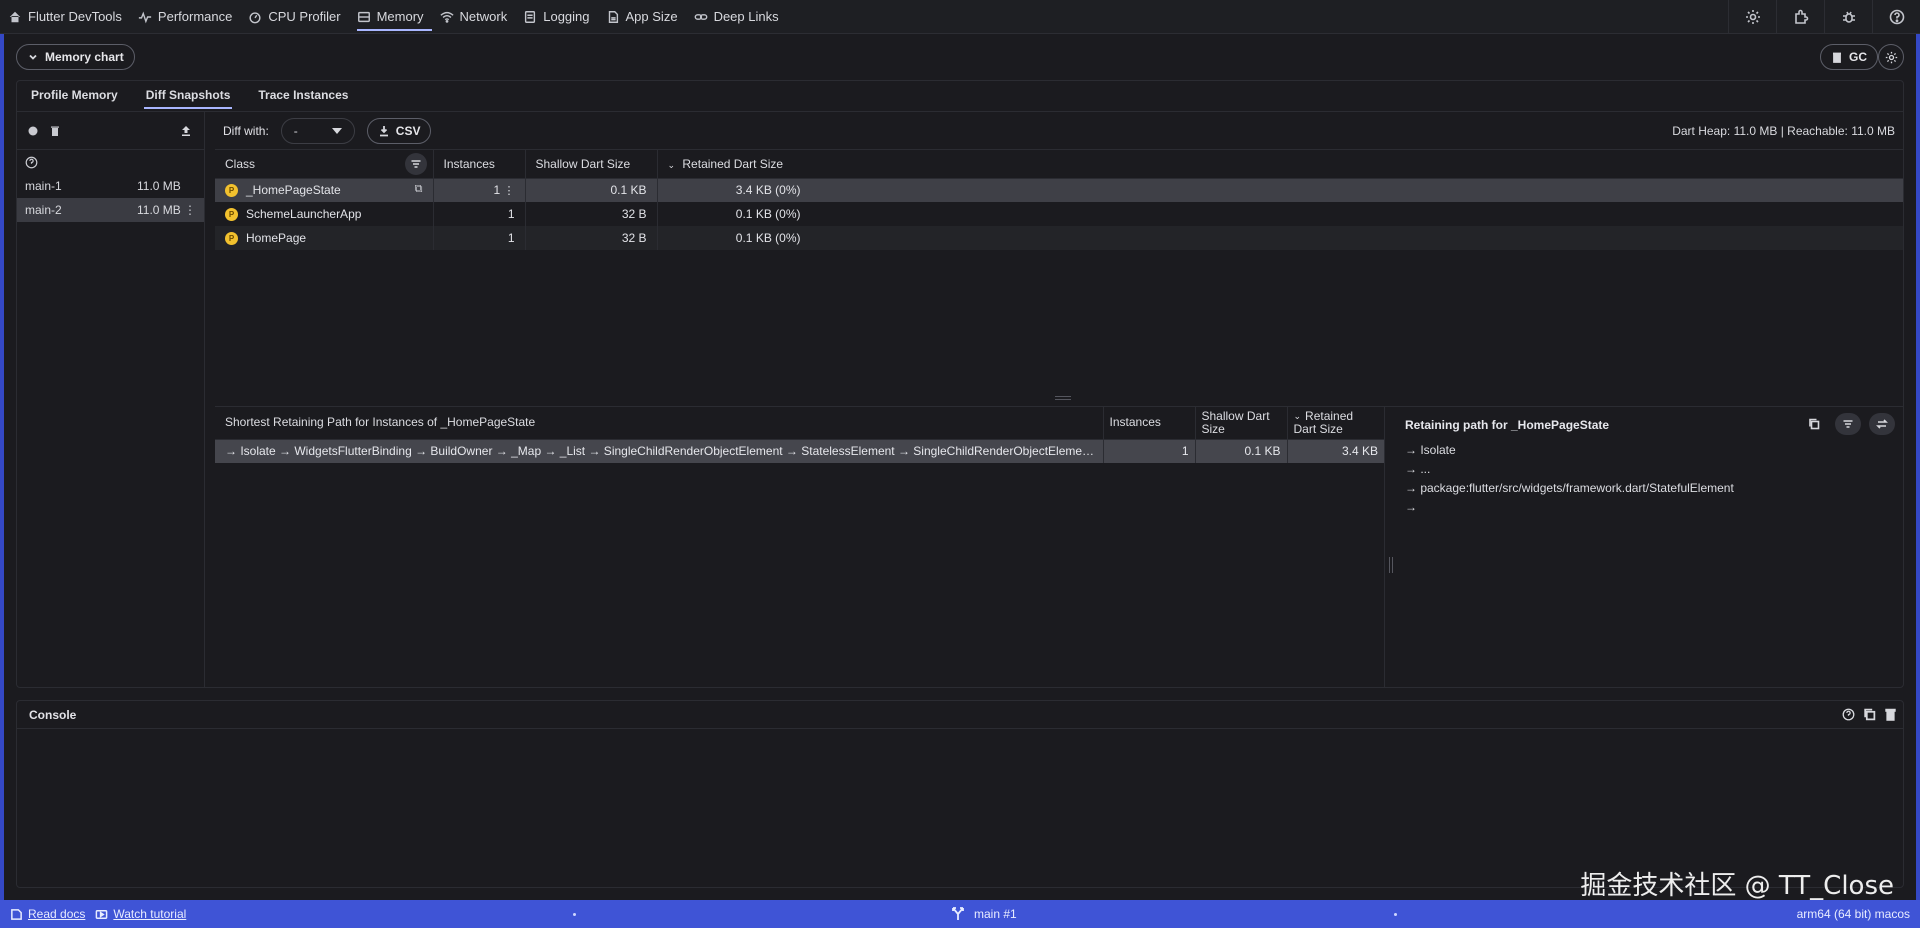 The image size is (1920, 928). What do you see at coordinates (591, 164) in the screenshot?
I see `shallow-size-header: Shallow Dart Size` at bounding box center [591, 164].